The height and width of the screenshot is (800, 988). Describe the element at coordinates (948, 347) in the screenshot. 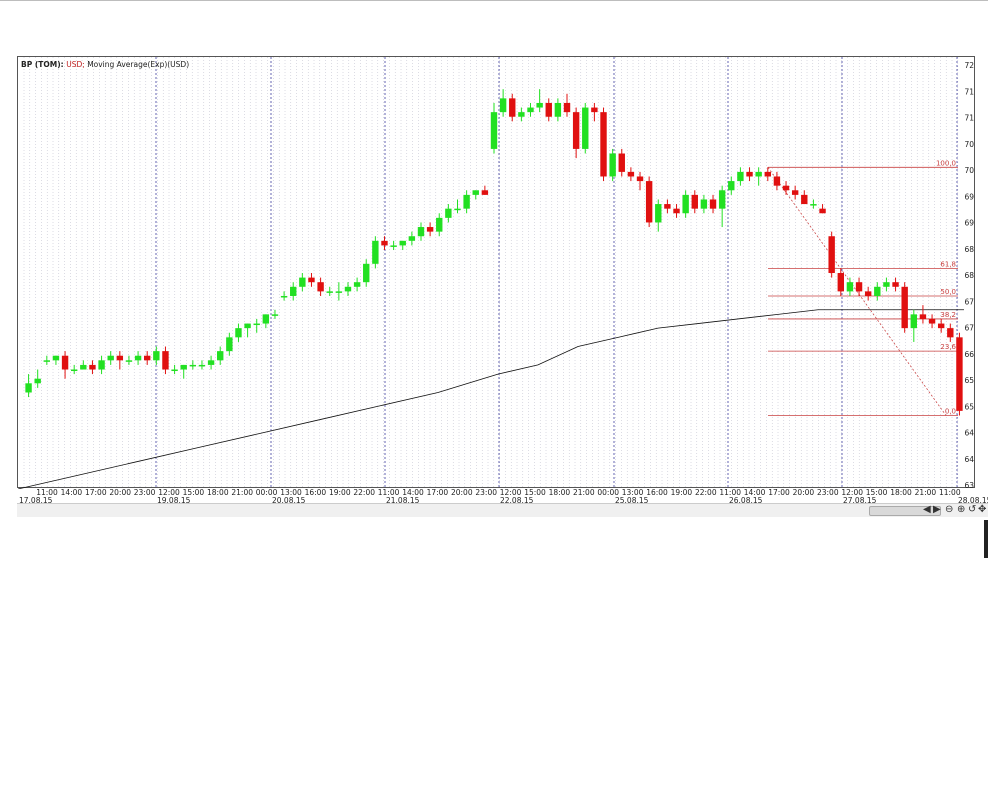

I see `fib-level-label: 23,6` at that location.